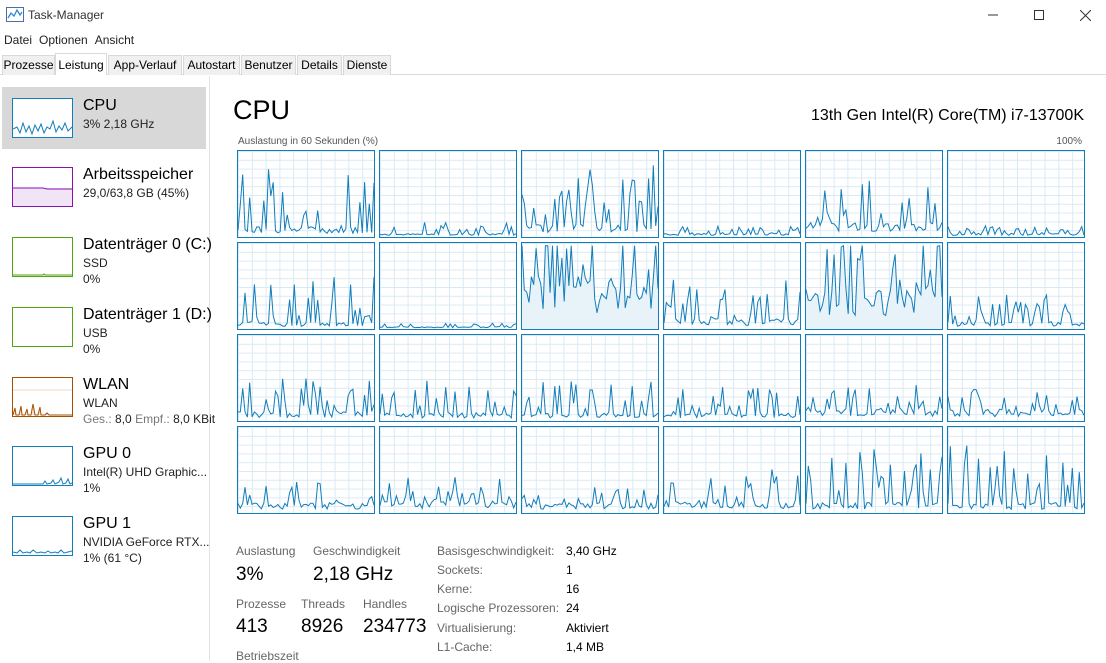 The image size is (1106, 663). I want to click on tab-details: Details, so click(319, 65).